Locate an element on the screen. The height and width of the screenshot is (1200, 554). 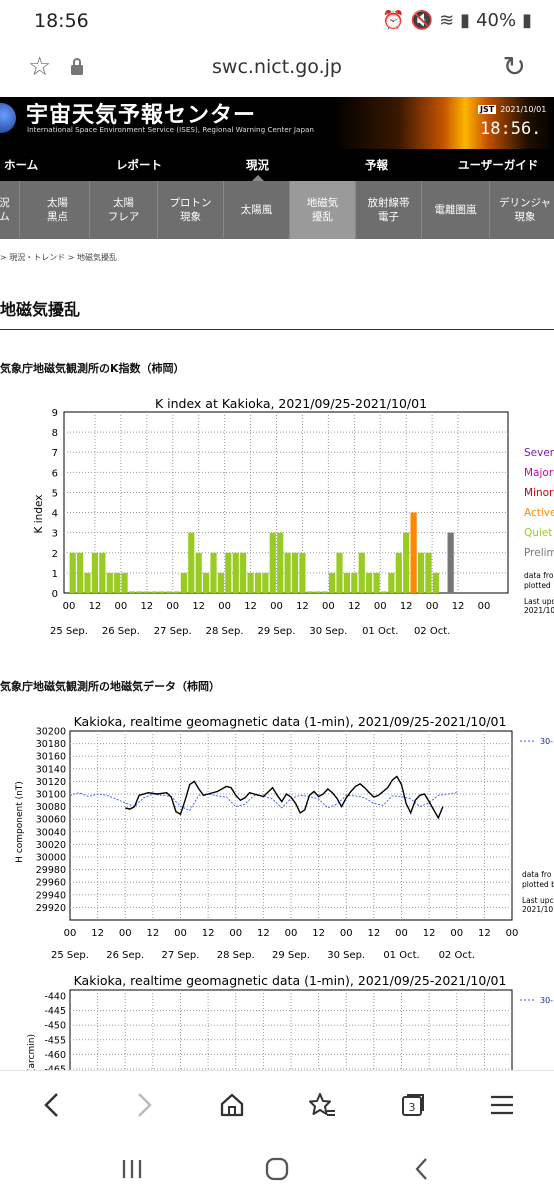
current-clock: 18:56. is located at coordinates (511, 129).